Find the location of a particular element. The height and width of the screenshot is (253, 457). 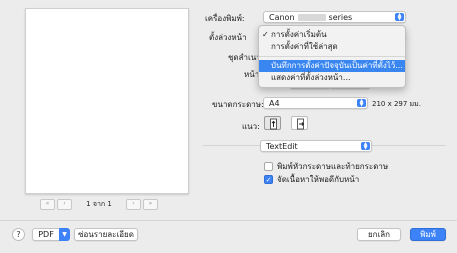

menu-item-label: การตั้งค่าเริ่มต้น is located at coordinates (299, 34).